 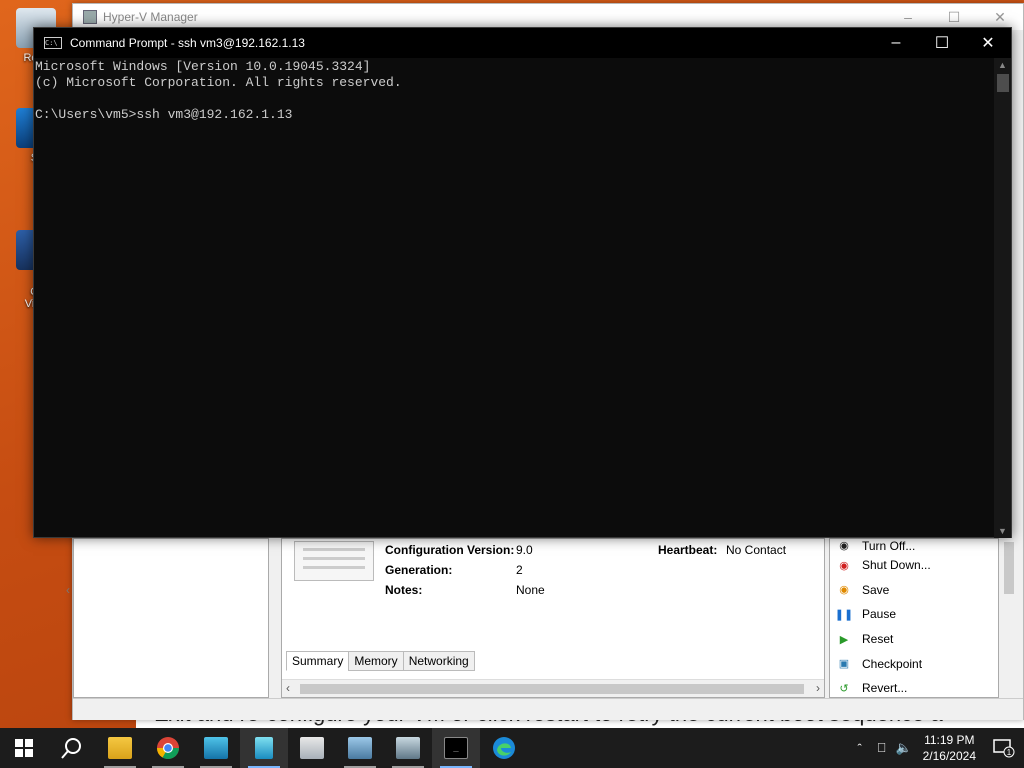 I want to click on hyperv-quick-create-icon, so click(x=264, y=748).